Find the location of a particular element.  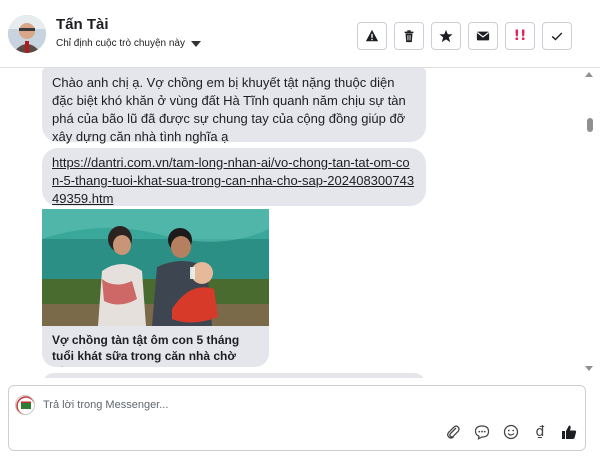

check-icon is located at coordinates (557, 36).